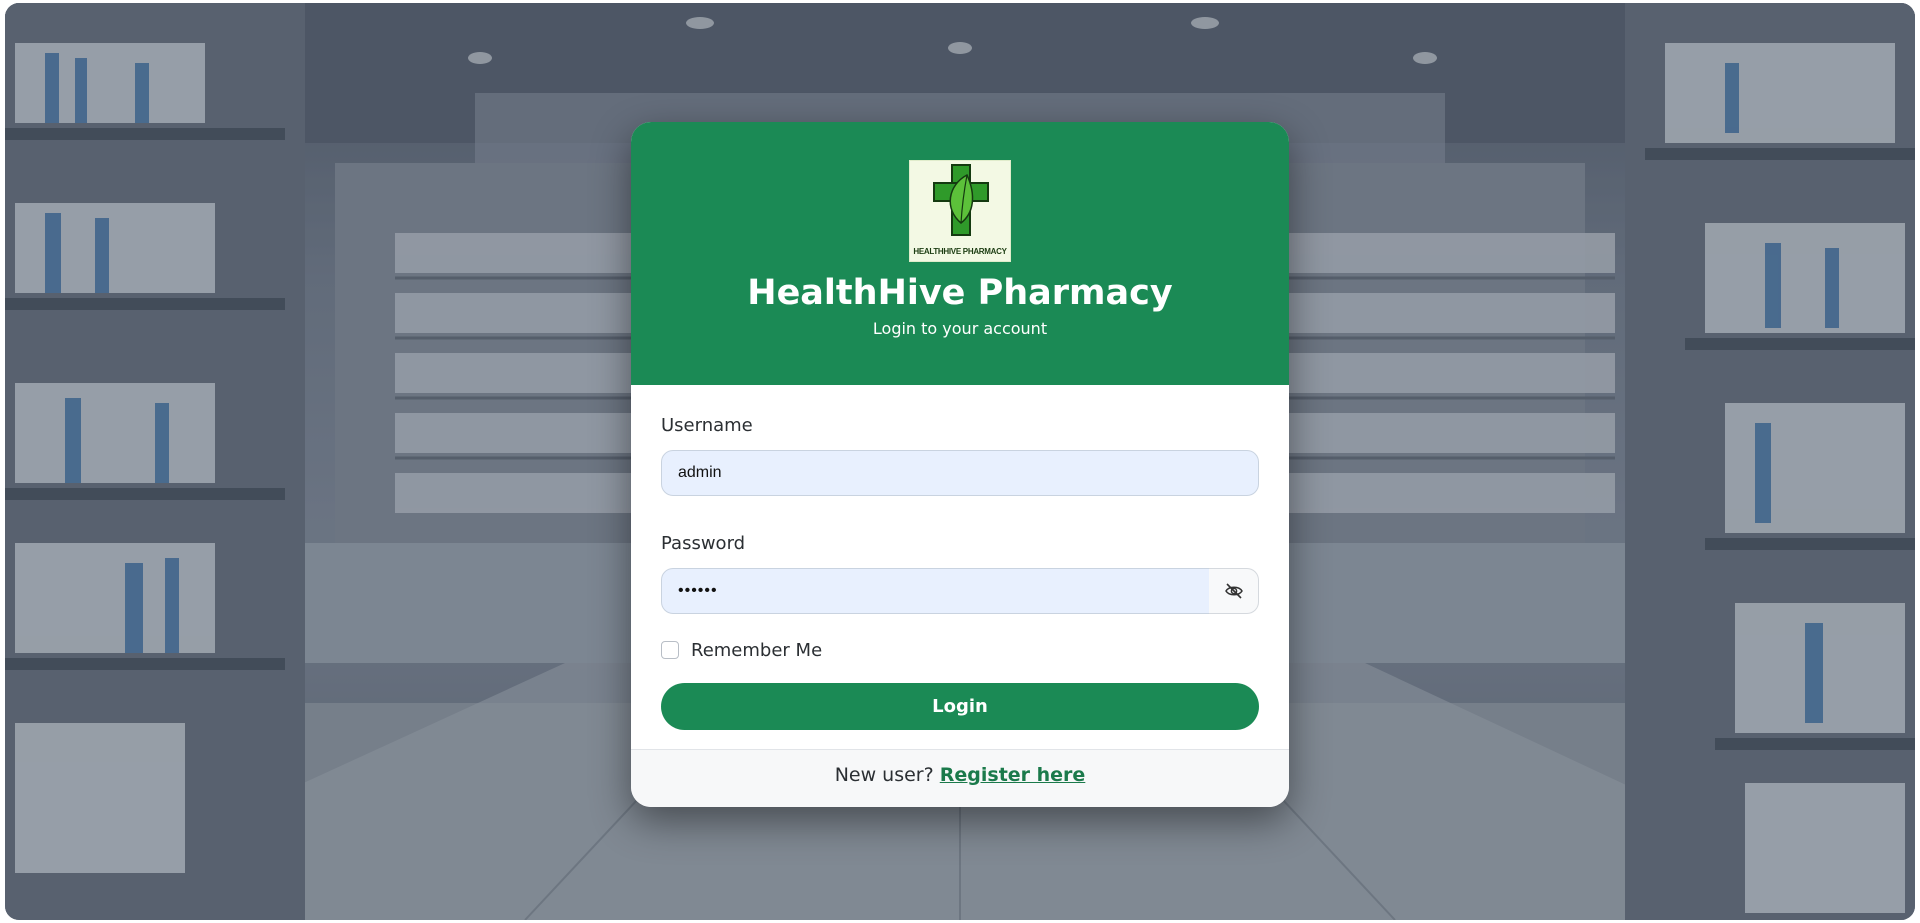 This screenshot has width=1920, height=923. I want to click on logo-text: HEALTHHIVE PHARMACY, so click(960, 251).